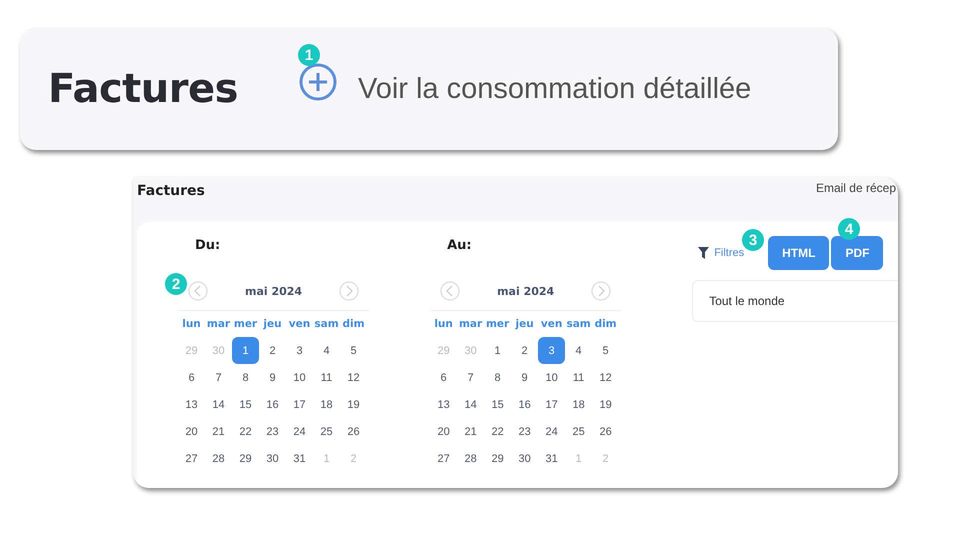 Image resolution: width=960 pixels, height=540 pixels. Describe the element at coordinates (208, 246) in the screenshot. I see `date-label: Du:` at that location.